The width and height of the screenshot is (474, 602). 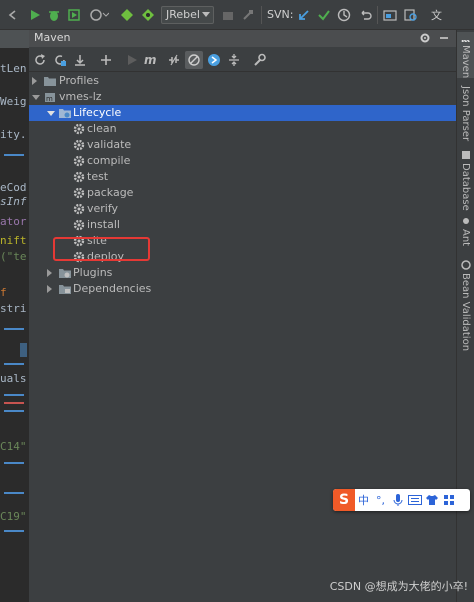 What do you see at coordinates (448, 500) in the screenshot?
I see `grid-icon` at bounding box center [448, 500].